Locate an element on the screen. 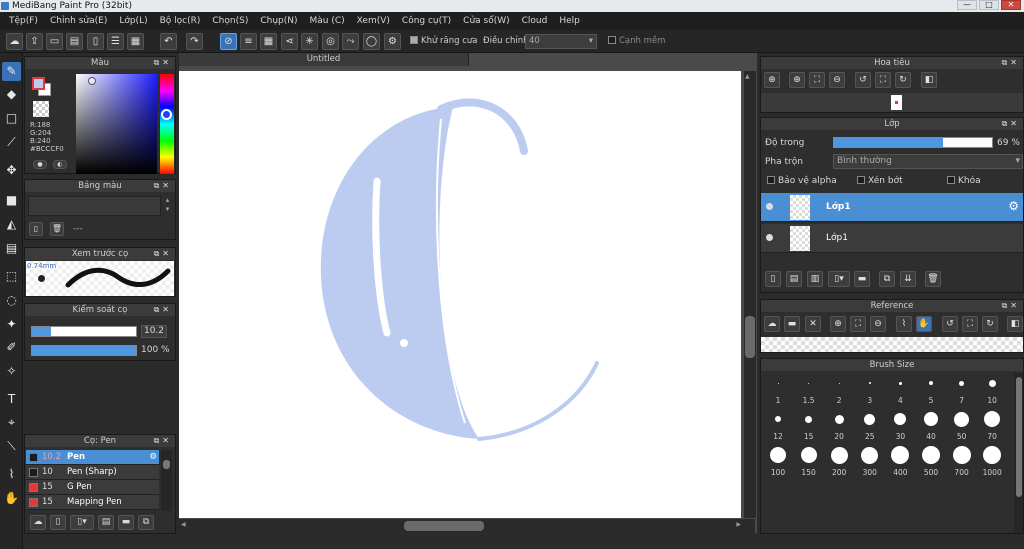  bucket-tool-icon: ◭ is located at coordinates (11, 224).